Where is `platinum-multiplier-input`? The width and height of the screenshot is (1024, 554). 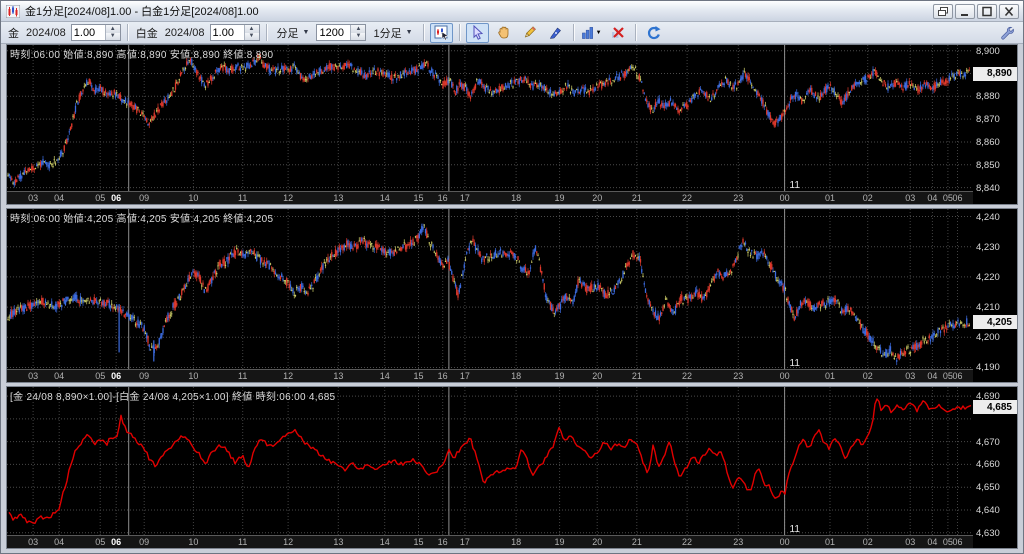
platinum-multiplier-input is located at coordinates (227, 32).